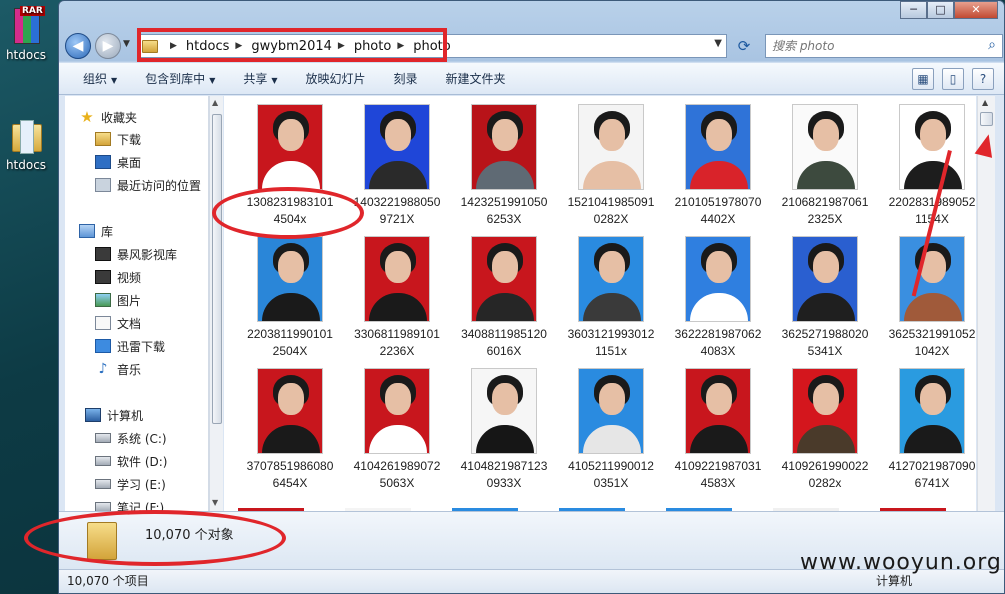 The width and height of the screenshot is (1005, 594). I want to click on search-input, so click(877, 46).